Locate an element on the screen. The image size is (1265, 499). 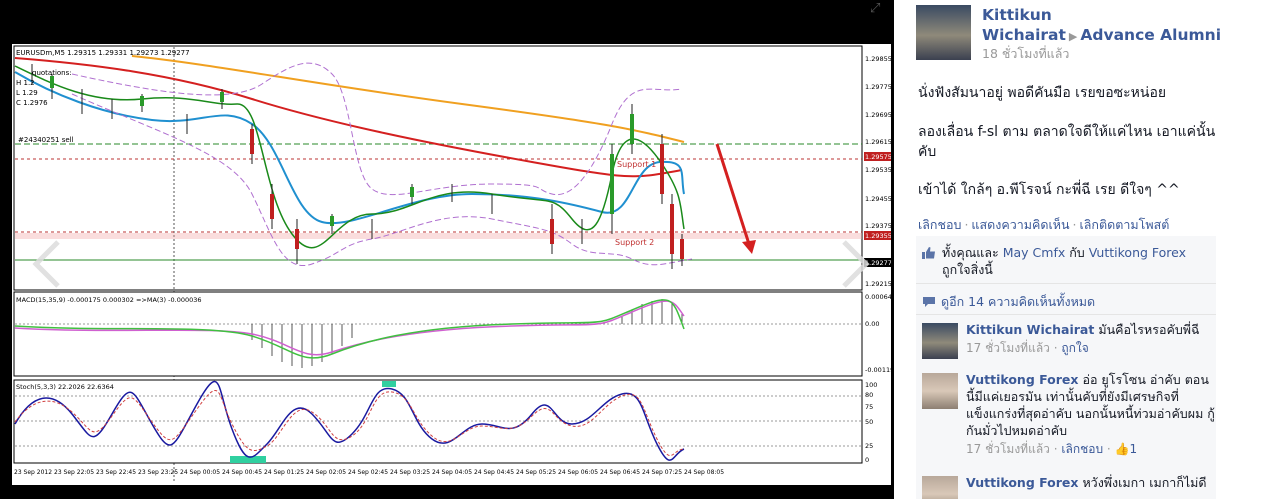
time-tick: 24 Sep 02:05 is located at coordinates (326, 472).